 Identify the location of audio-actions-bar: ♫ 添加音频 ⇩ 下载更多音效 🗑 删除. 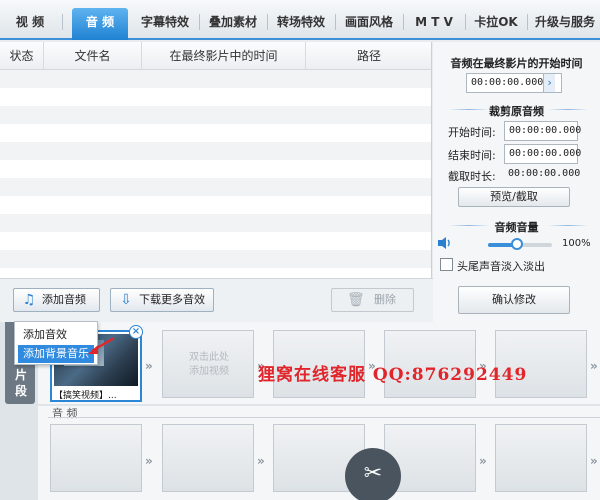
(216, 300).